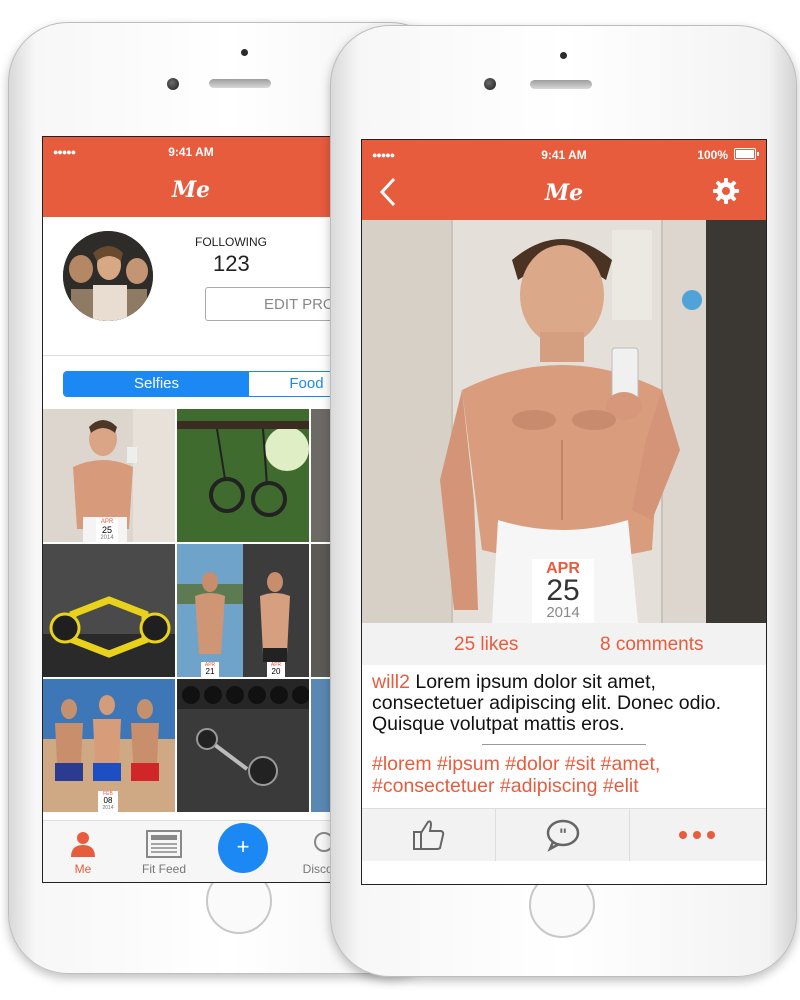  What do you see at coordinates (294, 384) in the screenshot?
I see `segment-food: Food` at bounding box center [294, 384].